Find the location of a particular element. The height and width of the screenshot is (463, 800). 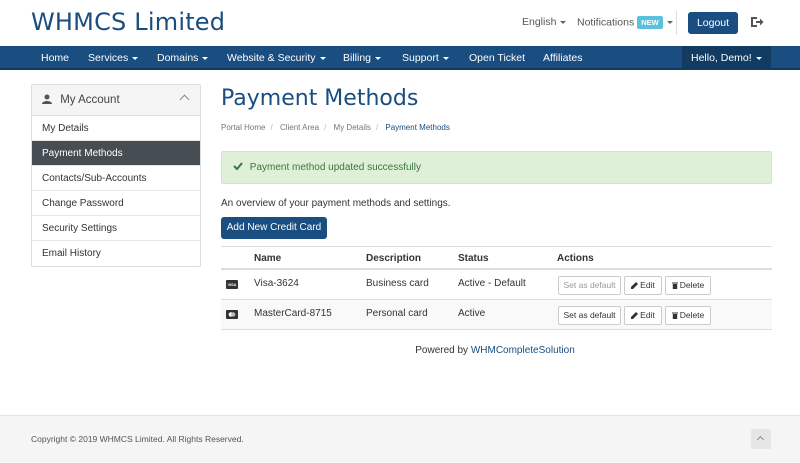

language-selector: English is located at coordinates (544, 22).